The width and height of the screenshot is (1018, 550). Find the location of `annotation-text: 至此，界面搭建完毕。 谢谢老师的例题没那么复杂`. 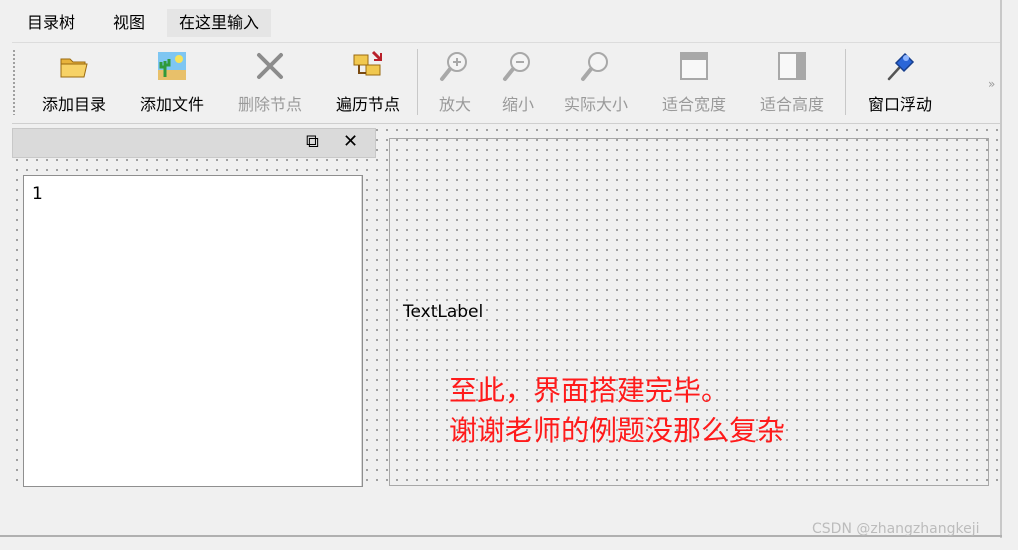

annotation-text: 至此，界面搭建完毕。 谢谢老师的例题没那么复杂 is located at coordinates (617, 411).